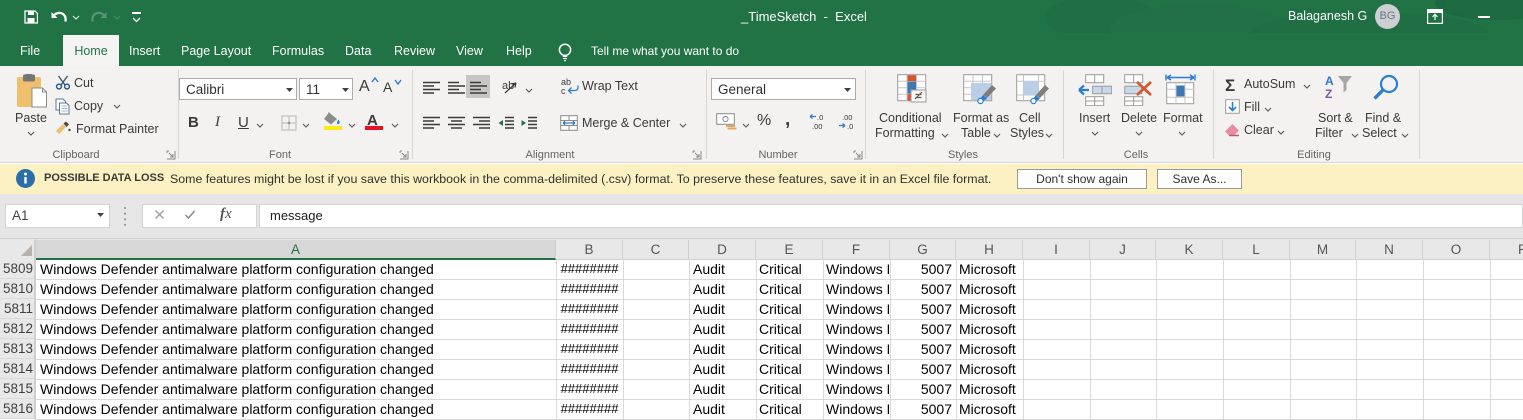 The height and width of the screenshot is (420, 1523). I want to click on svg-text: c, so click(563, 90).